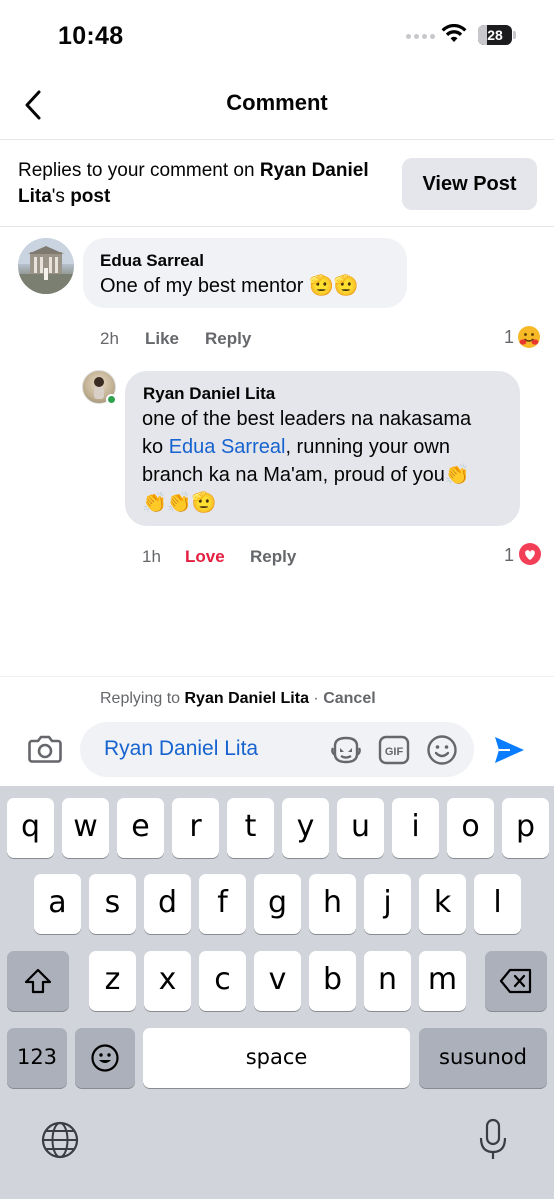 Image resolution: width=554 pixels, height=1199 pixels. What do you see at coordinates (530, 554) in the screenshot?
I see `heart-reaction-icon` at bounding box center [530, 554].